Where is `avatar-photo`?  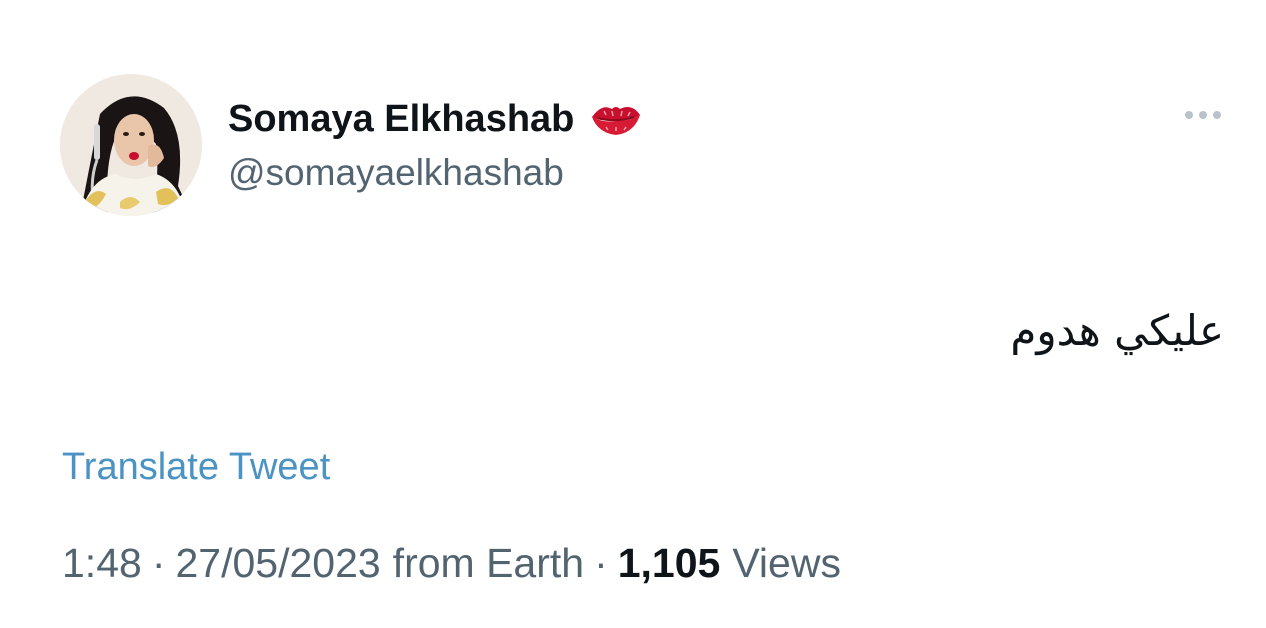 avatar-photo is located at coordinates (131, 145).